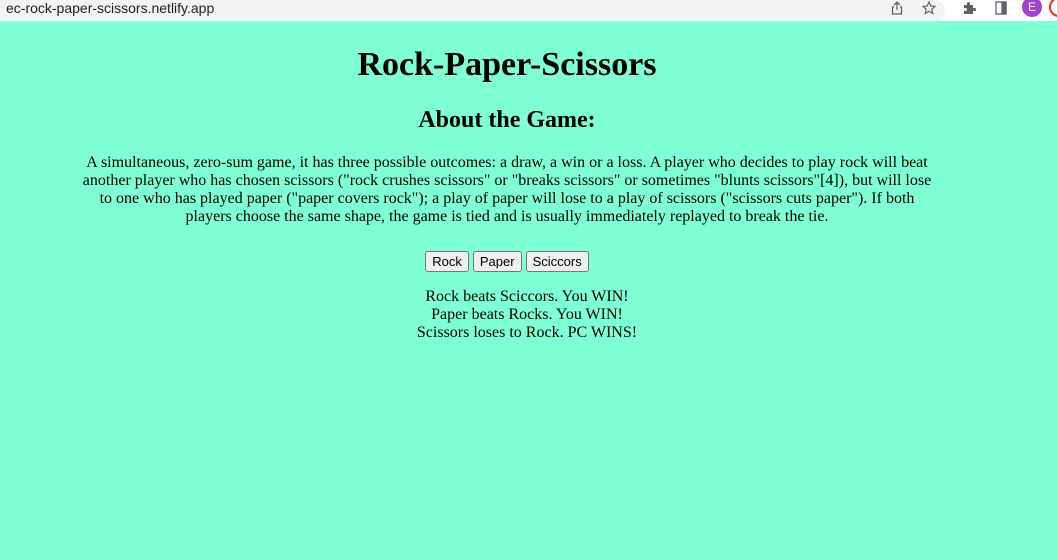 Image resolution: width=1057 pixels, height=559 pixels. I want to click on scissors-button: Sciccors, so click(557, 261).